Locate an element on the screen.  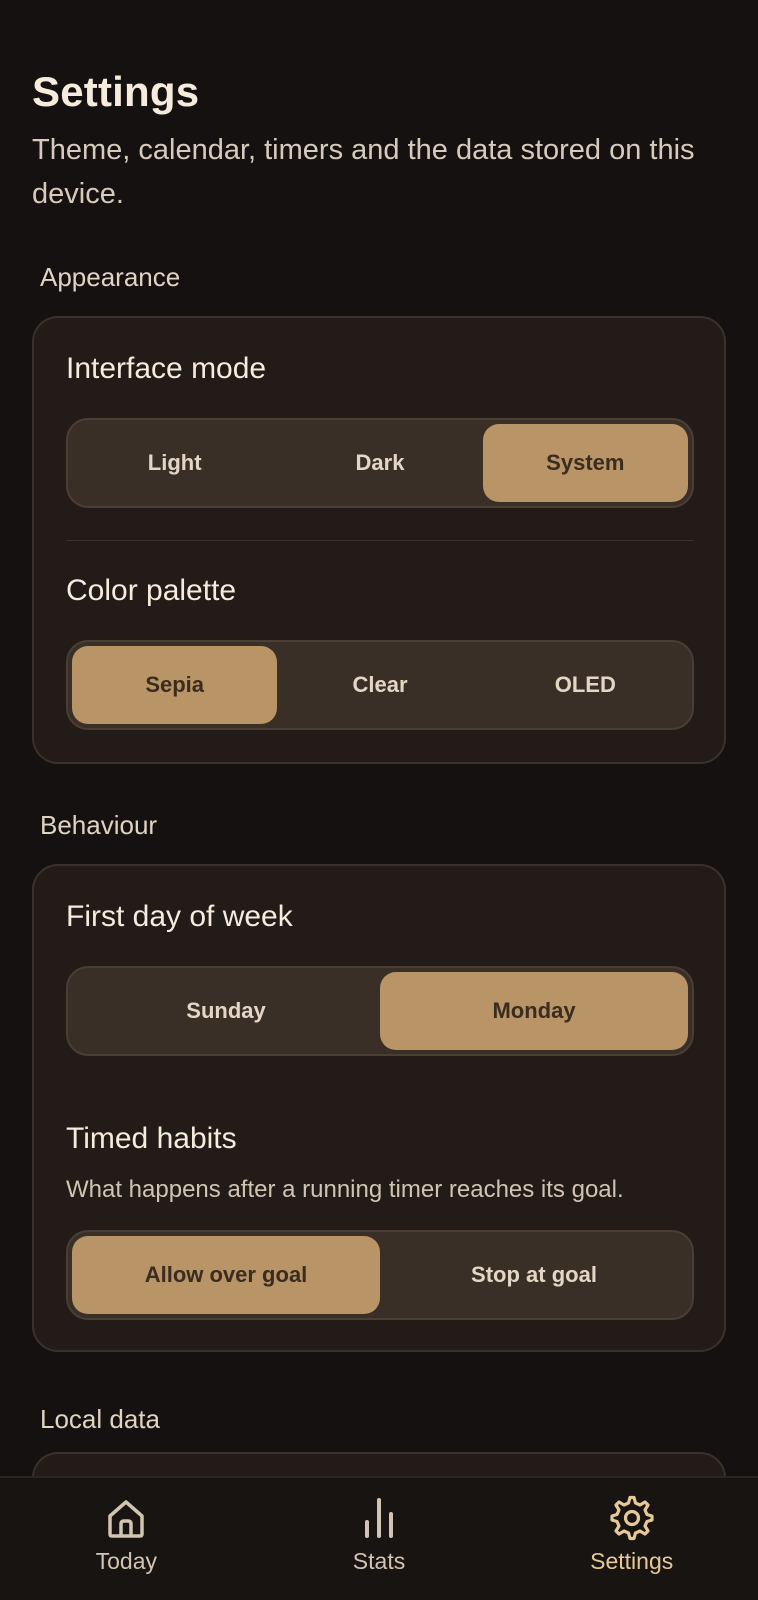
section-label-behaviour: Behaviour is located at coordinates (99, 825).